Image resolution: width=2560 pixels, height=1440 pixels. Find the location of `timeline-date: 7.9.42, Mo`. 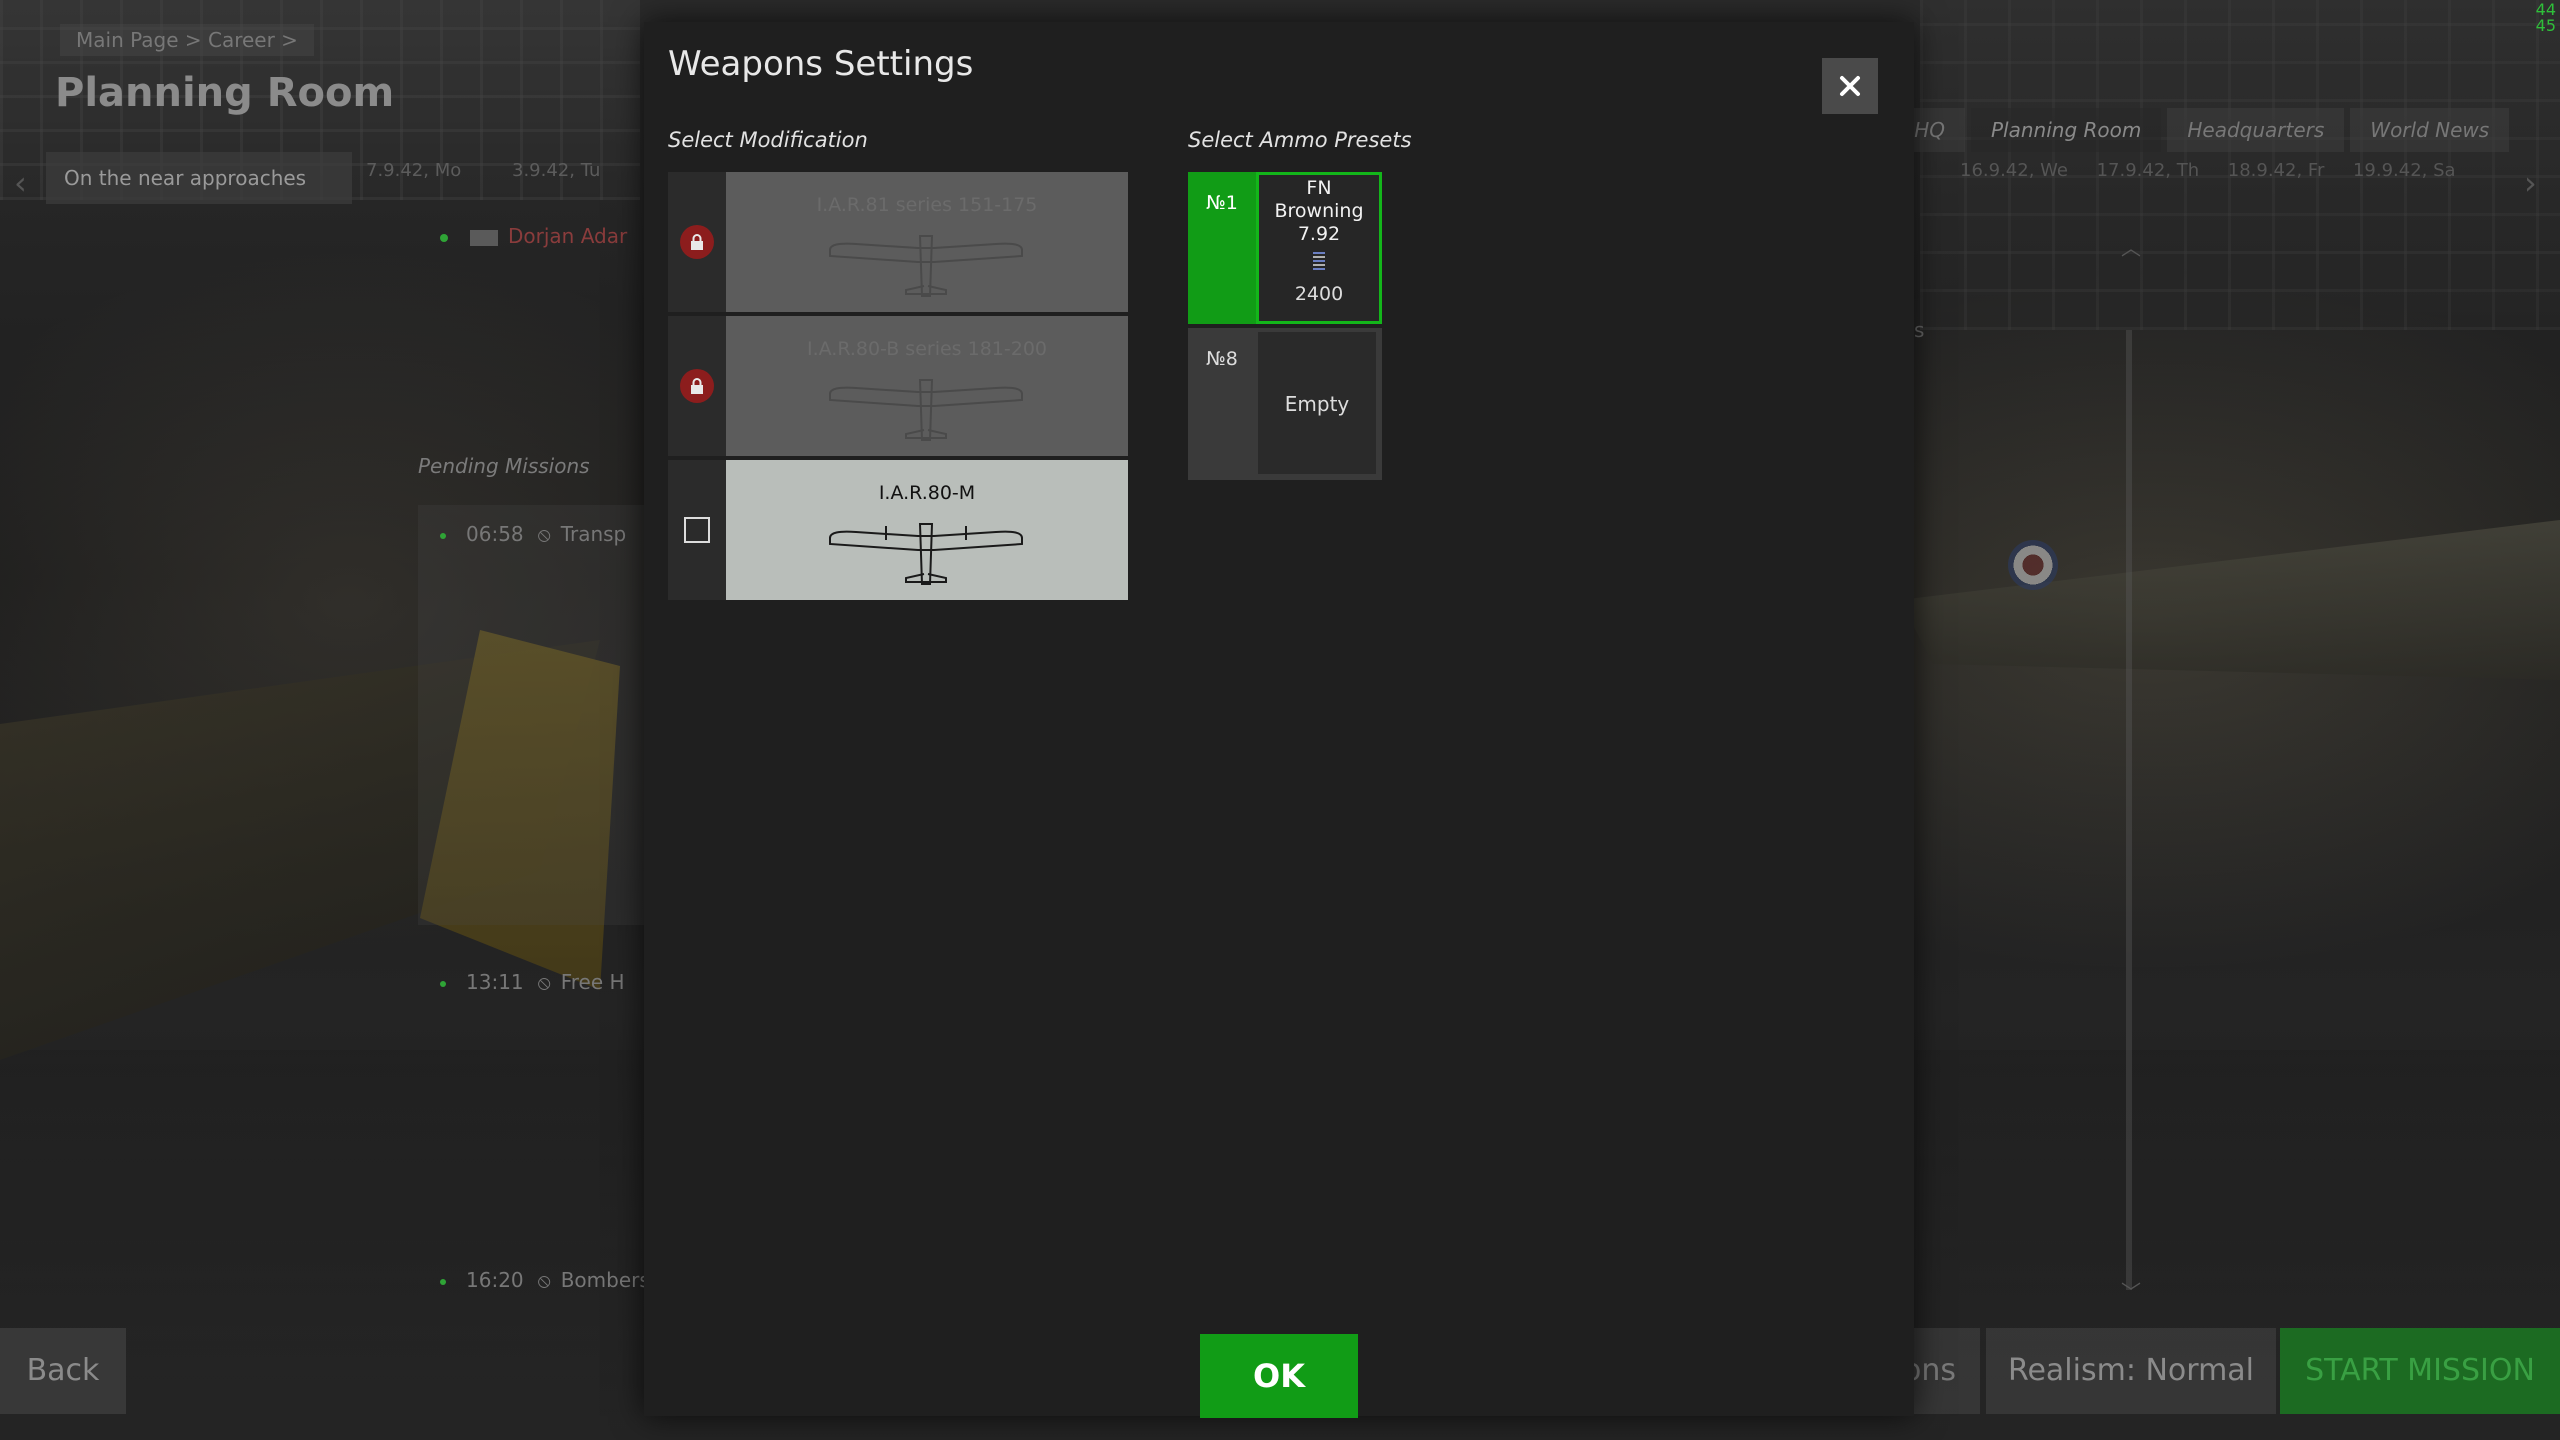

timeline-date: 7.9.42, Mo is located at coordinates (414, 170).